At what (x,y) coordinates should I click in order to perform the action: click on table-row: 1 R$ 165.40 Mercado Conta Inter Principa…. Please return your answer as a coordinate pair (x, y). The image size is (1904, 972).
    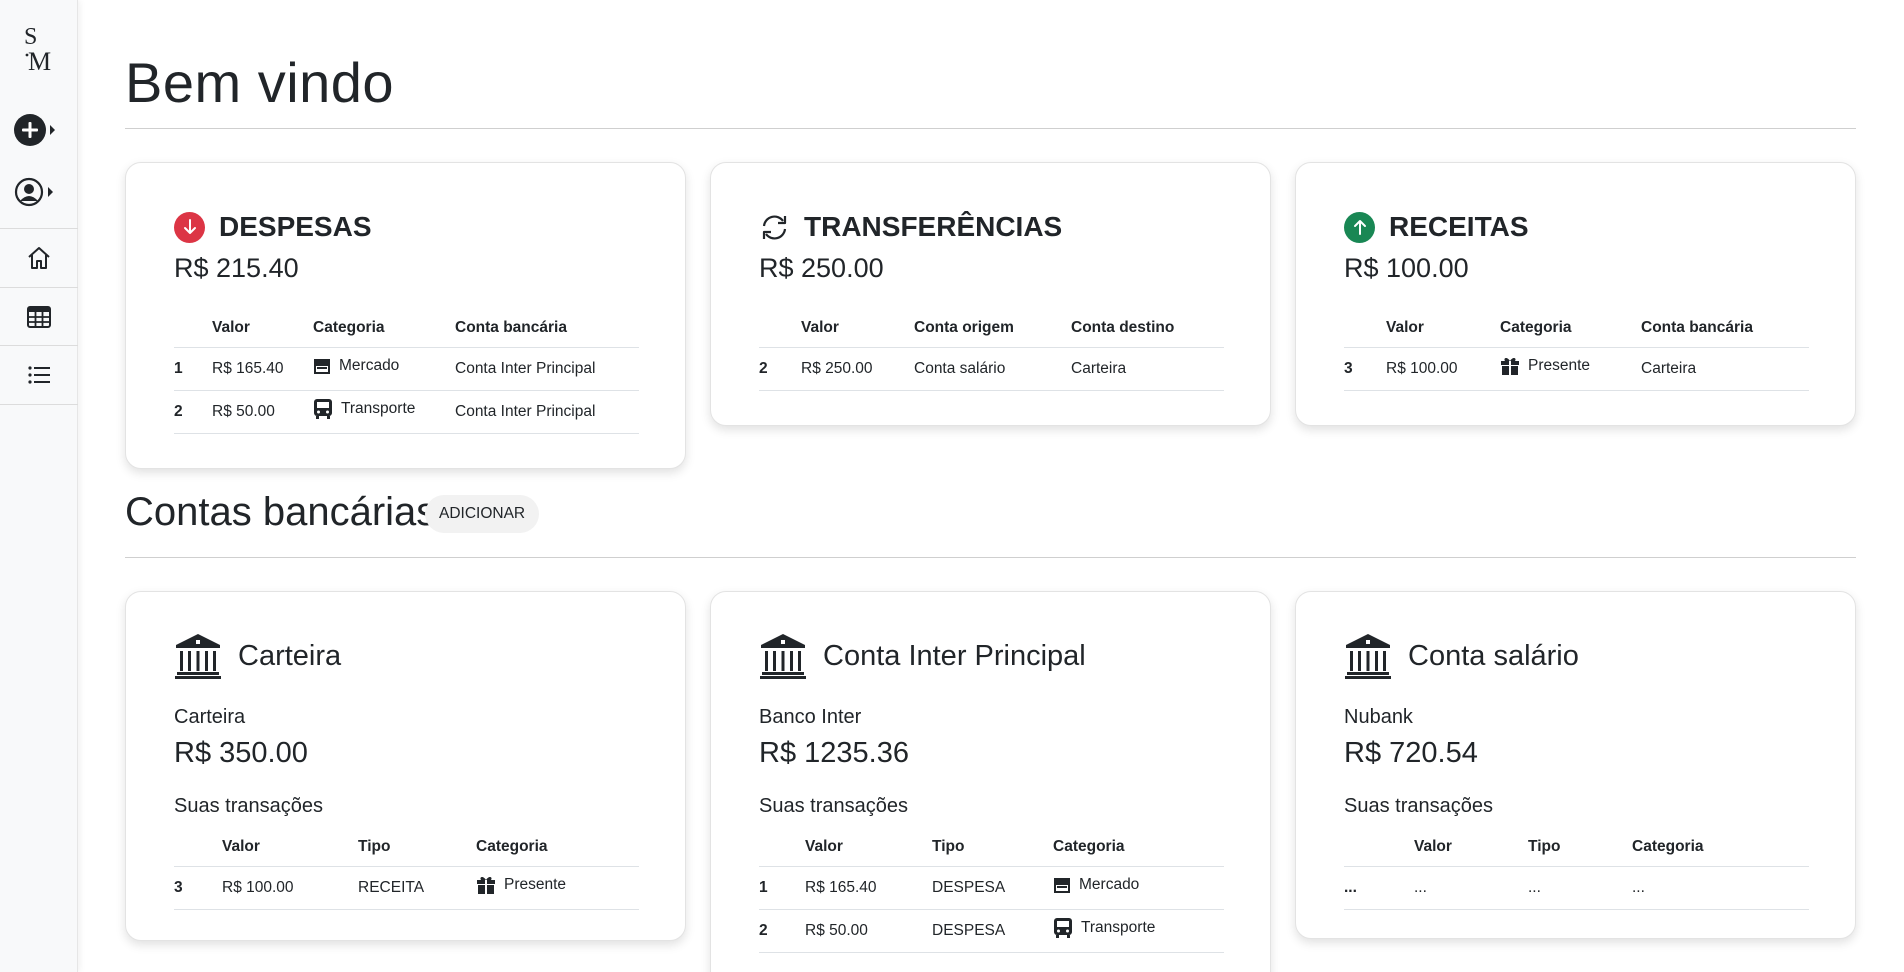
    Looking at the image, I should click on (406, 369).